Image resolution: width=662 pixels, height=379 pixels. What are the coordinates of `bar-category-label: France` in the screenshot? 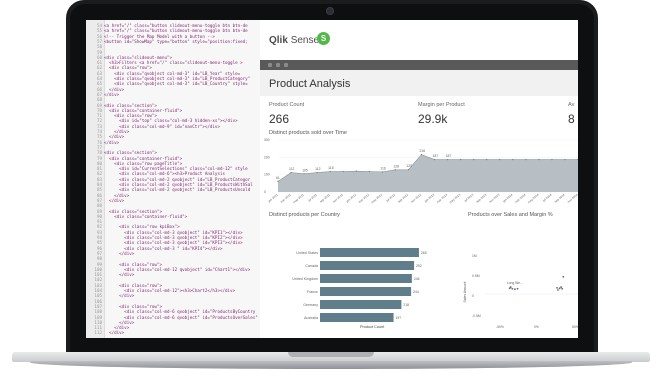 It's located at (312, 292).